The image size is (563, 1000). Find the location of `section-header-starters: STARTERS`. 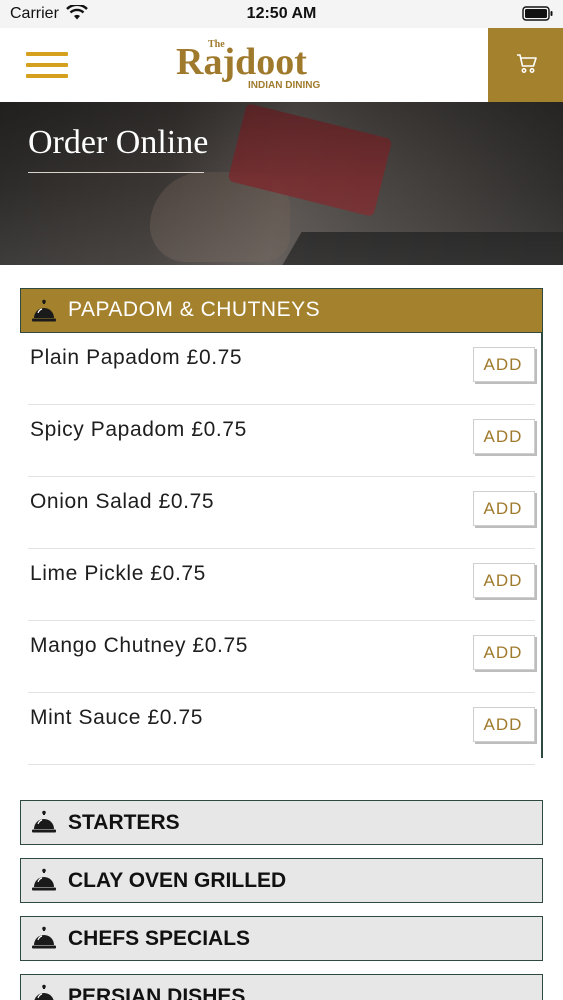

section-header-starters: STARTERS is located at coordinates (281, 822).